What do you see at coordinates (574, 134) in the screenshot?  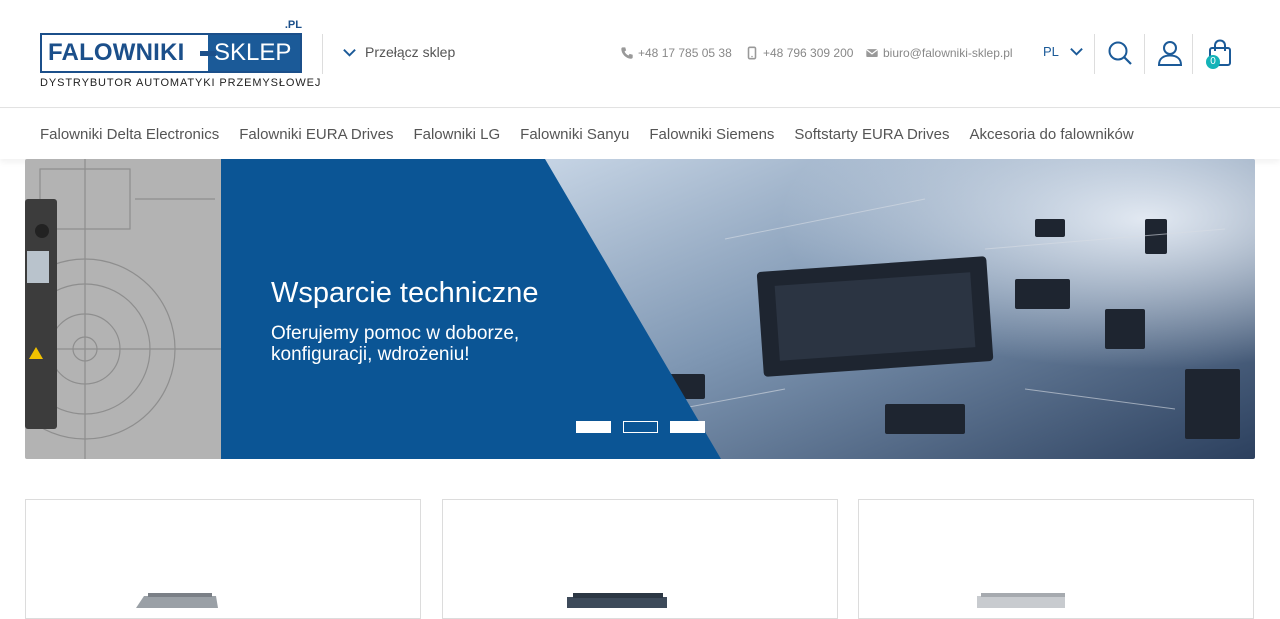 I see `nav-item-sanyu: Falowniki Sanyu` at bounding box center [574, 134].